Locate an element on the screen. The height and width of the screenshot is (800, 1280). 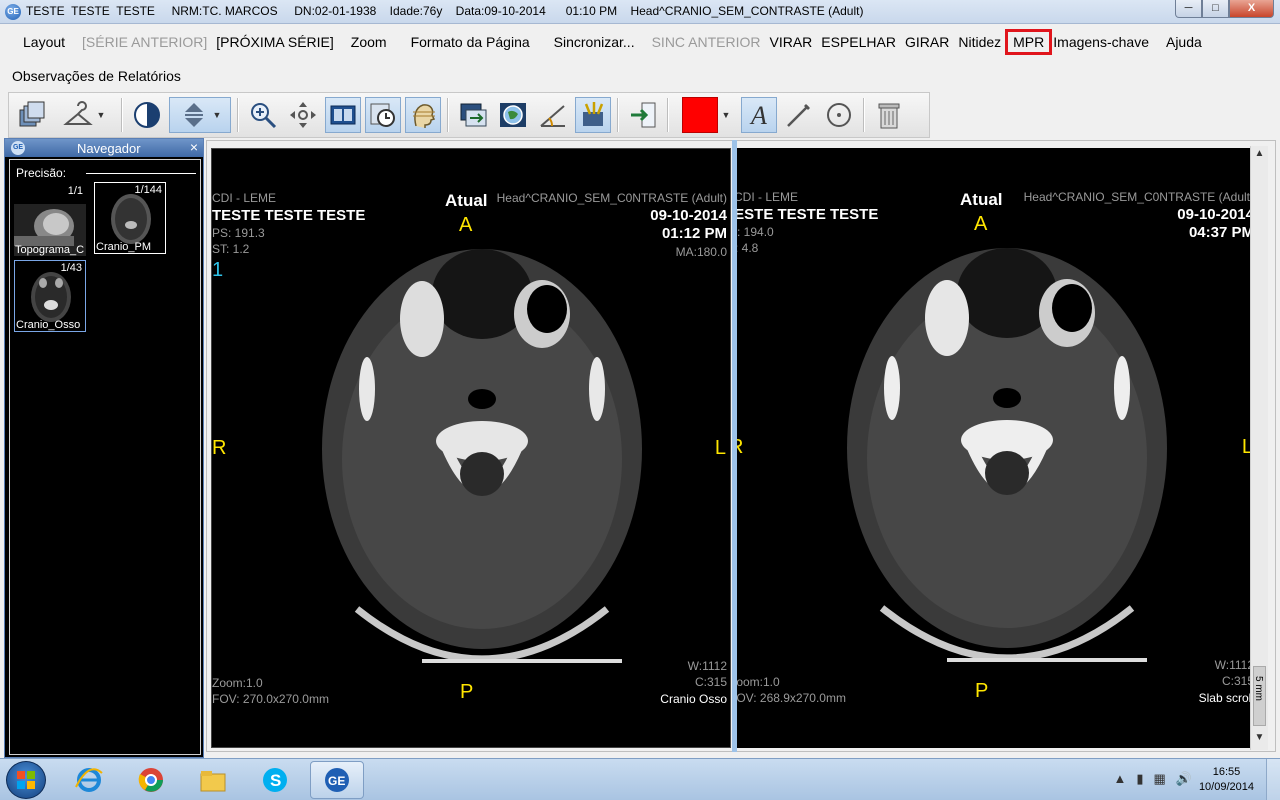
ct-axial-image is located at coordinates (482, 456).